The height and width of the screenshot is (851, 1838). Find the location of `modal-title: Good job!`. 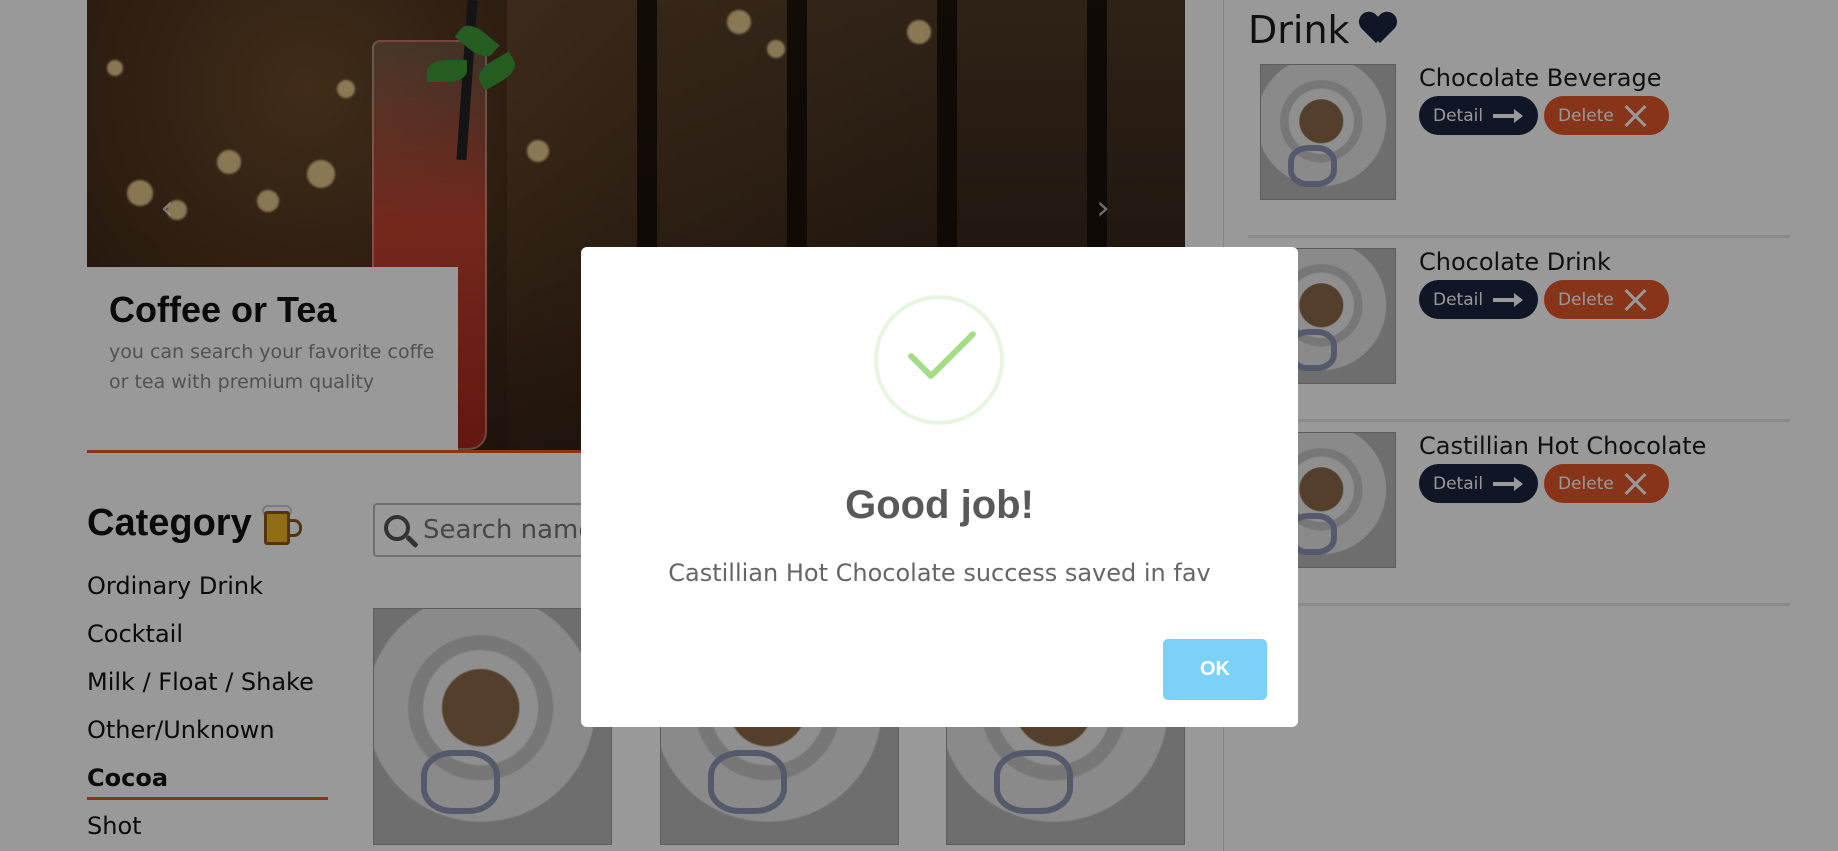

modal-title: Good job! is located at coordinates (939, 505).